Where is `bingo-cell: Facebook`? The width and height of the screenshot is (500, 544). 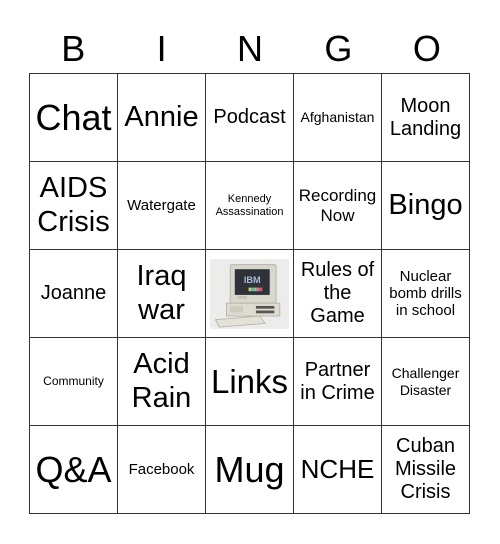 bingo-cell: Facebook is located at coordinates (162, 470).